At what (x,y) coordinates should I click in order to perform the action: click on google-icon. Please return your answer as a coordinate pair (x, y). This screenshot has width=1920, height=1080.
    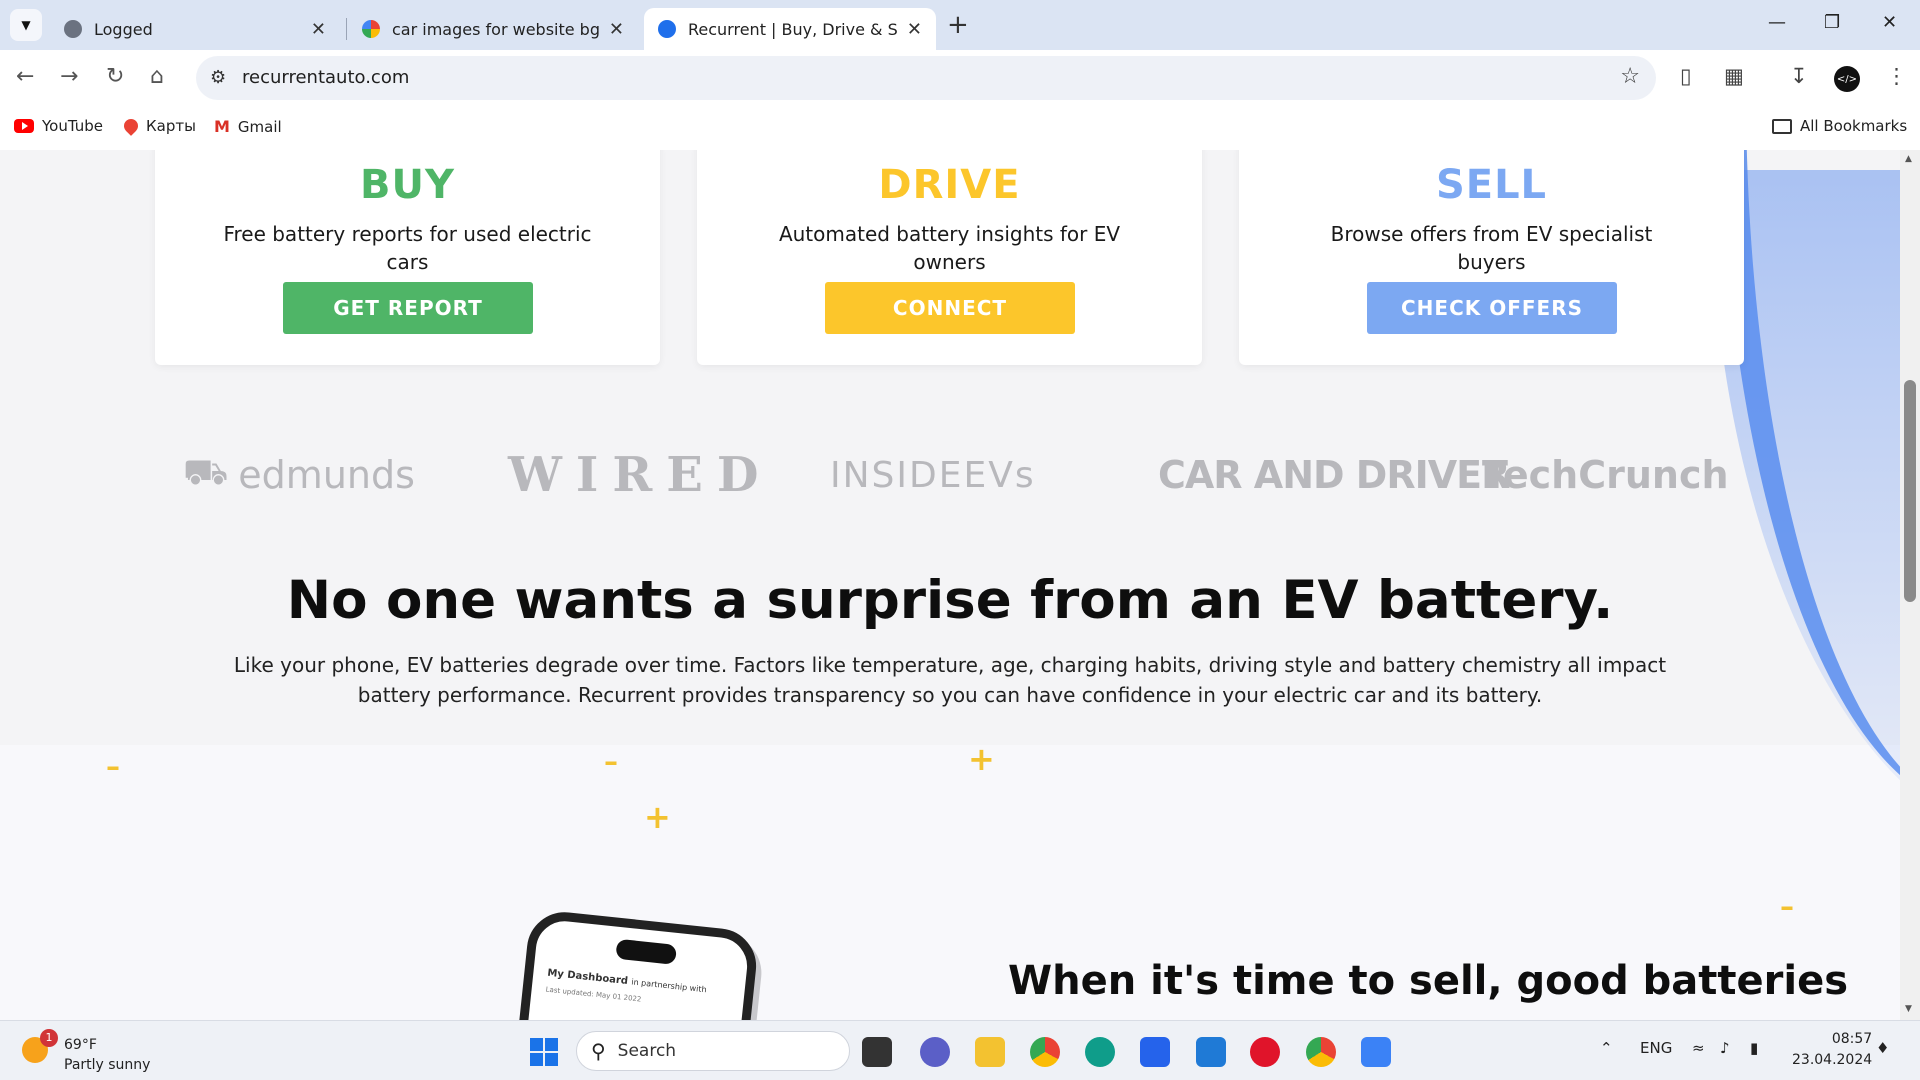
    Looking at the image, I should click on (371, 29).